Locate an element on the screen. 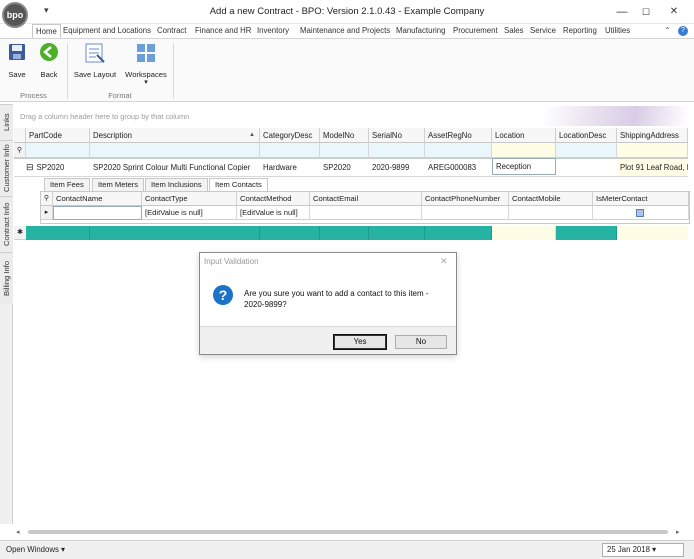  filter-cell-locationdesc is located at coordinates (586, 150).